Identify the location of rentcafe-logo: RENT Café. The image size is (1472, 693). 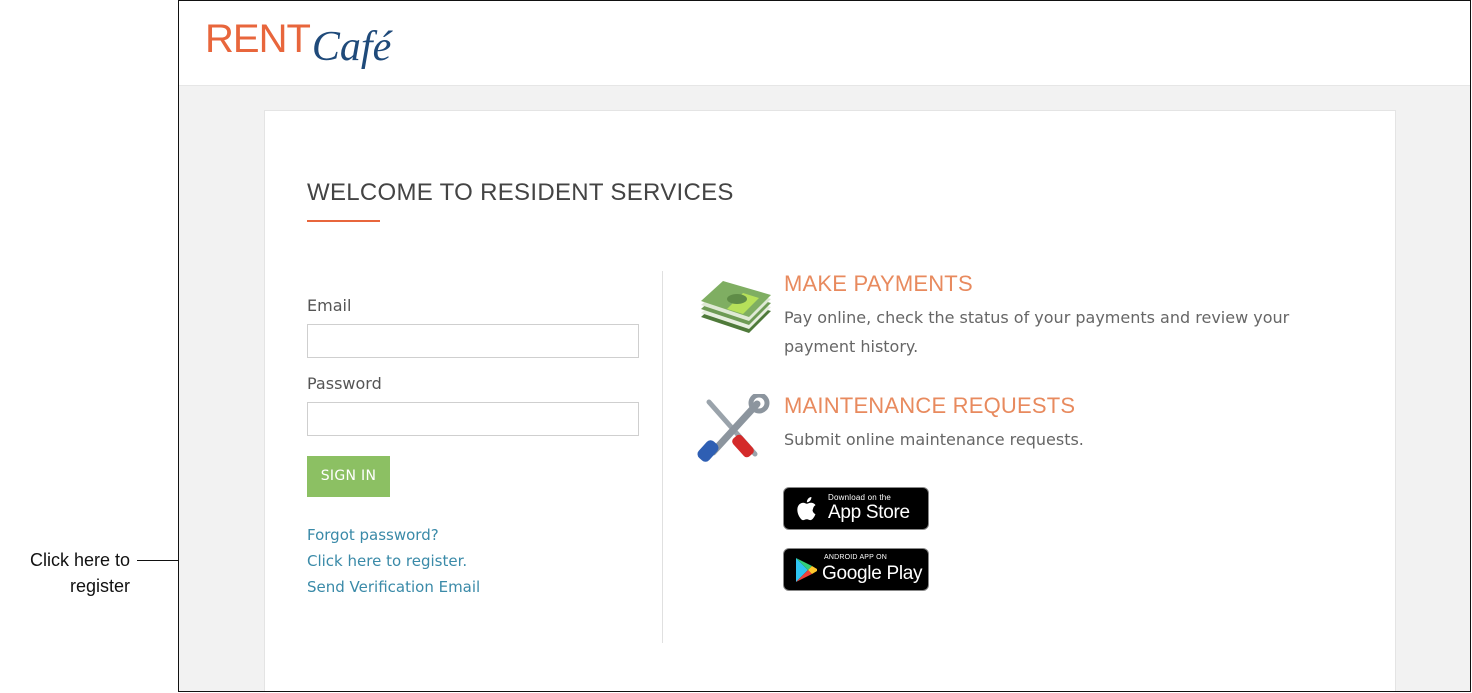
(298, 42).